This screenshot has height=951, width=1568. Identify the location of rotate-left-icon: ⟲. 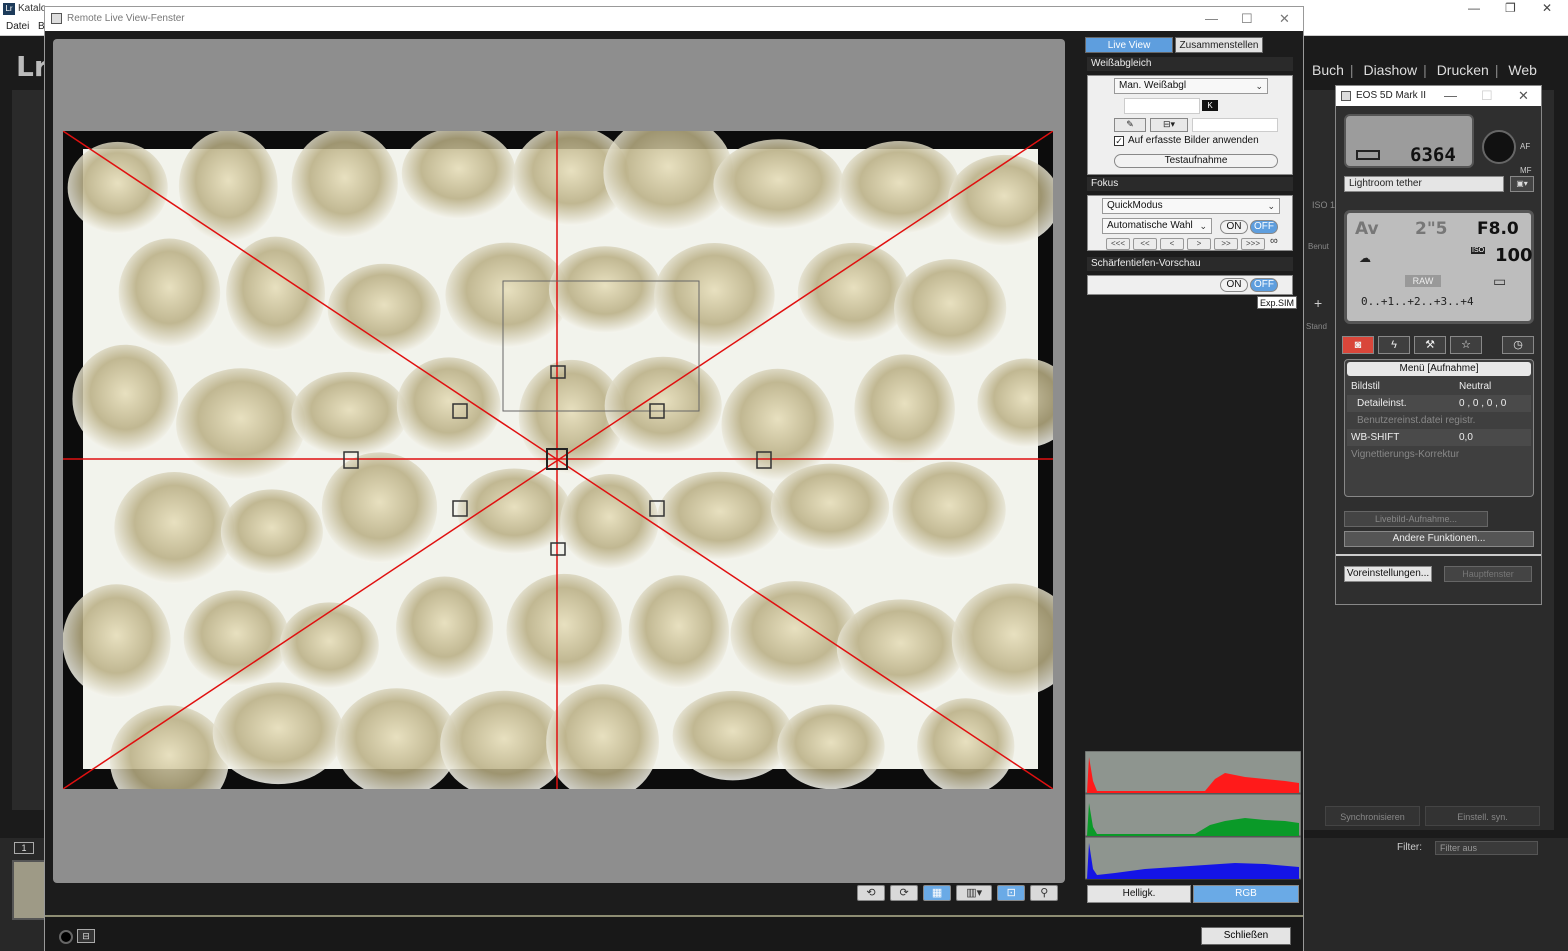
(871, 893).